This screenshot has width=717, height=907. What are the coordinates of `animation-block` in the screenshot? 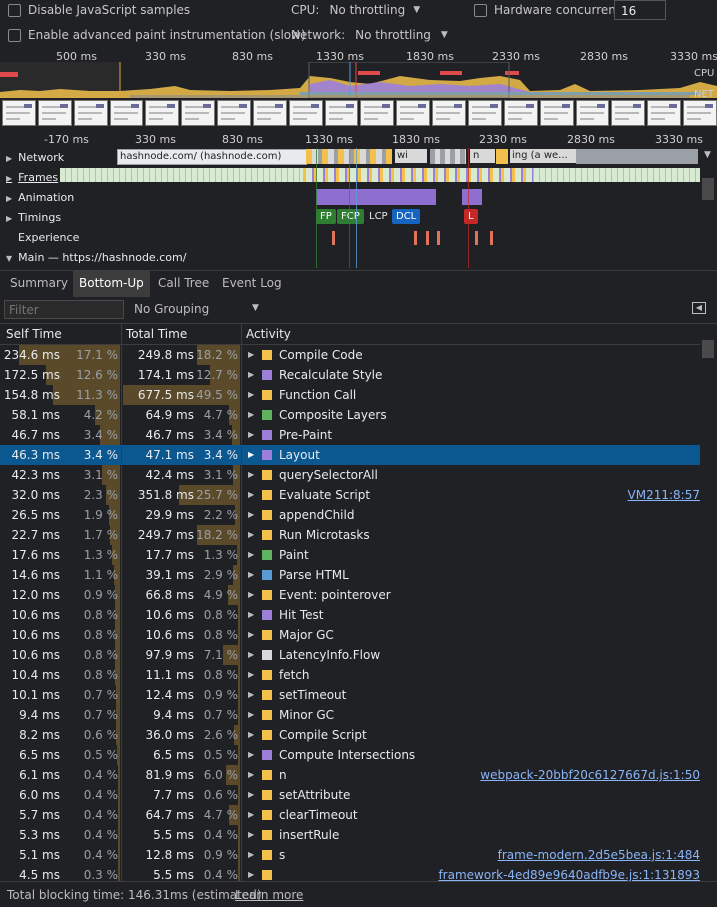 It's located at (376, 197).